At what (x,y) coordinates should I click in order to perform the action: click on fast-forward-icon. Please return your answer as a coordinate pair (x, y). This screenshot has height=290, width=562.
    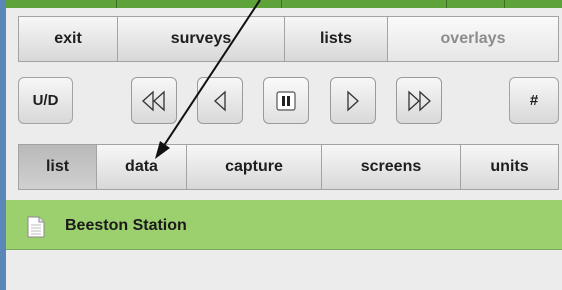
    Looking at the image, I should click on (419, 100).